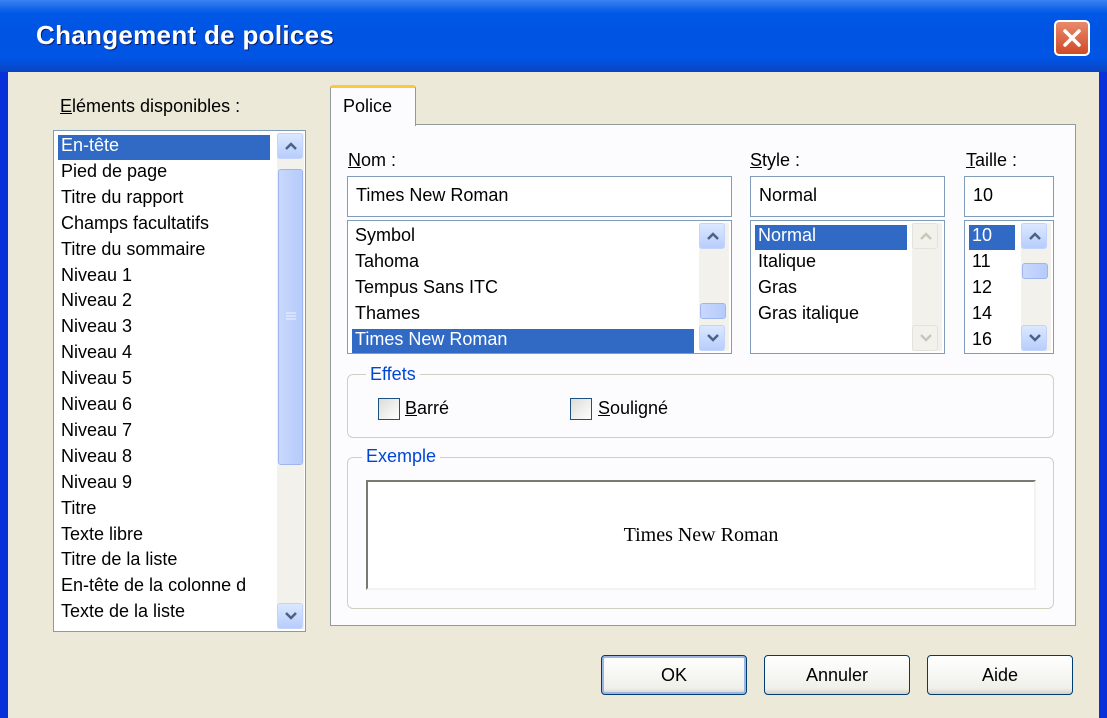  Describe the element at coordinates (837, 675) in the screenshot. I see `cancel-button: Annuler` at that location.